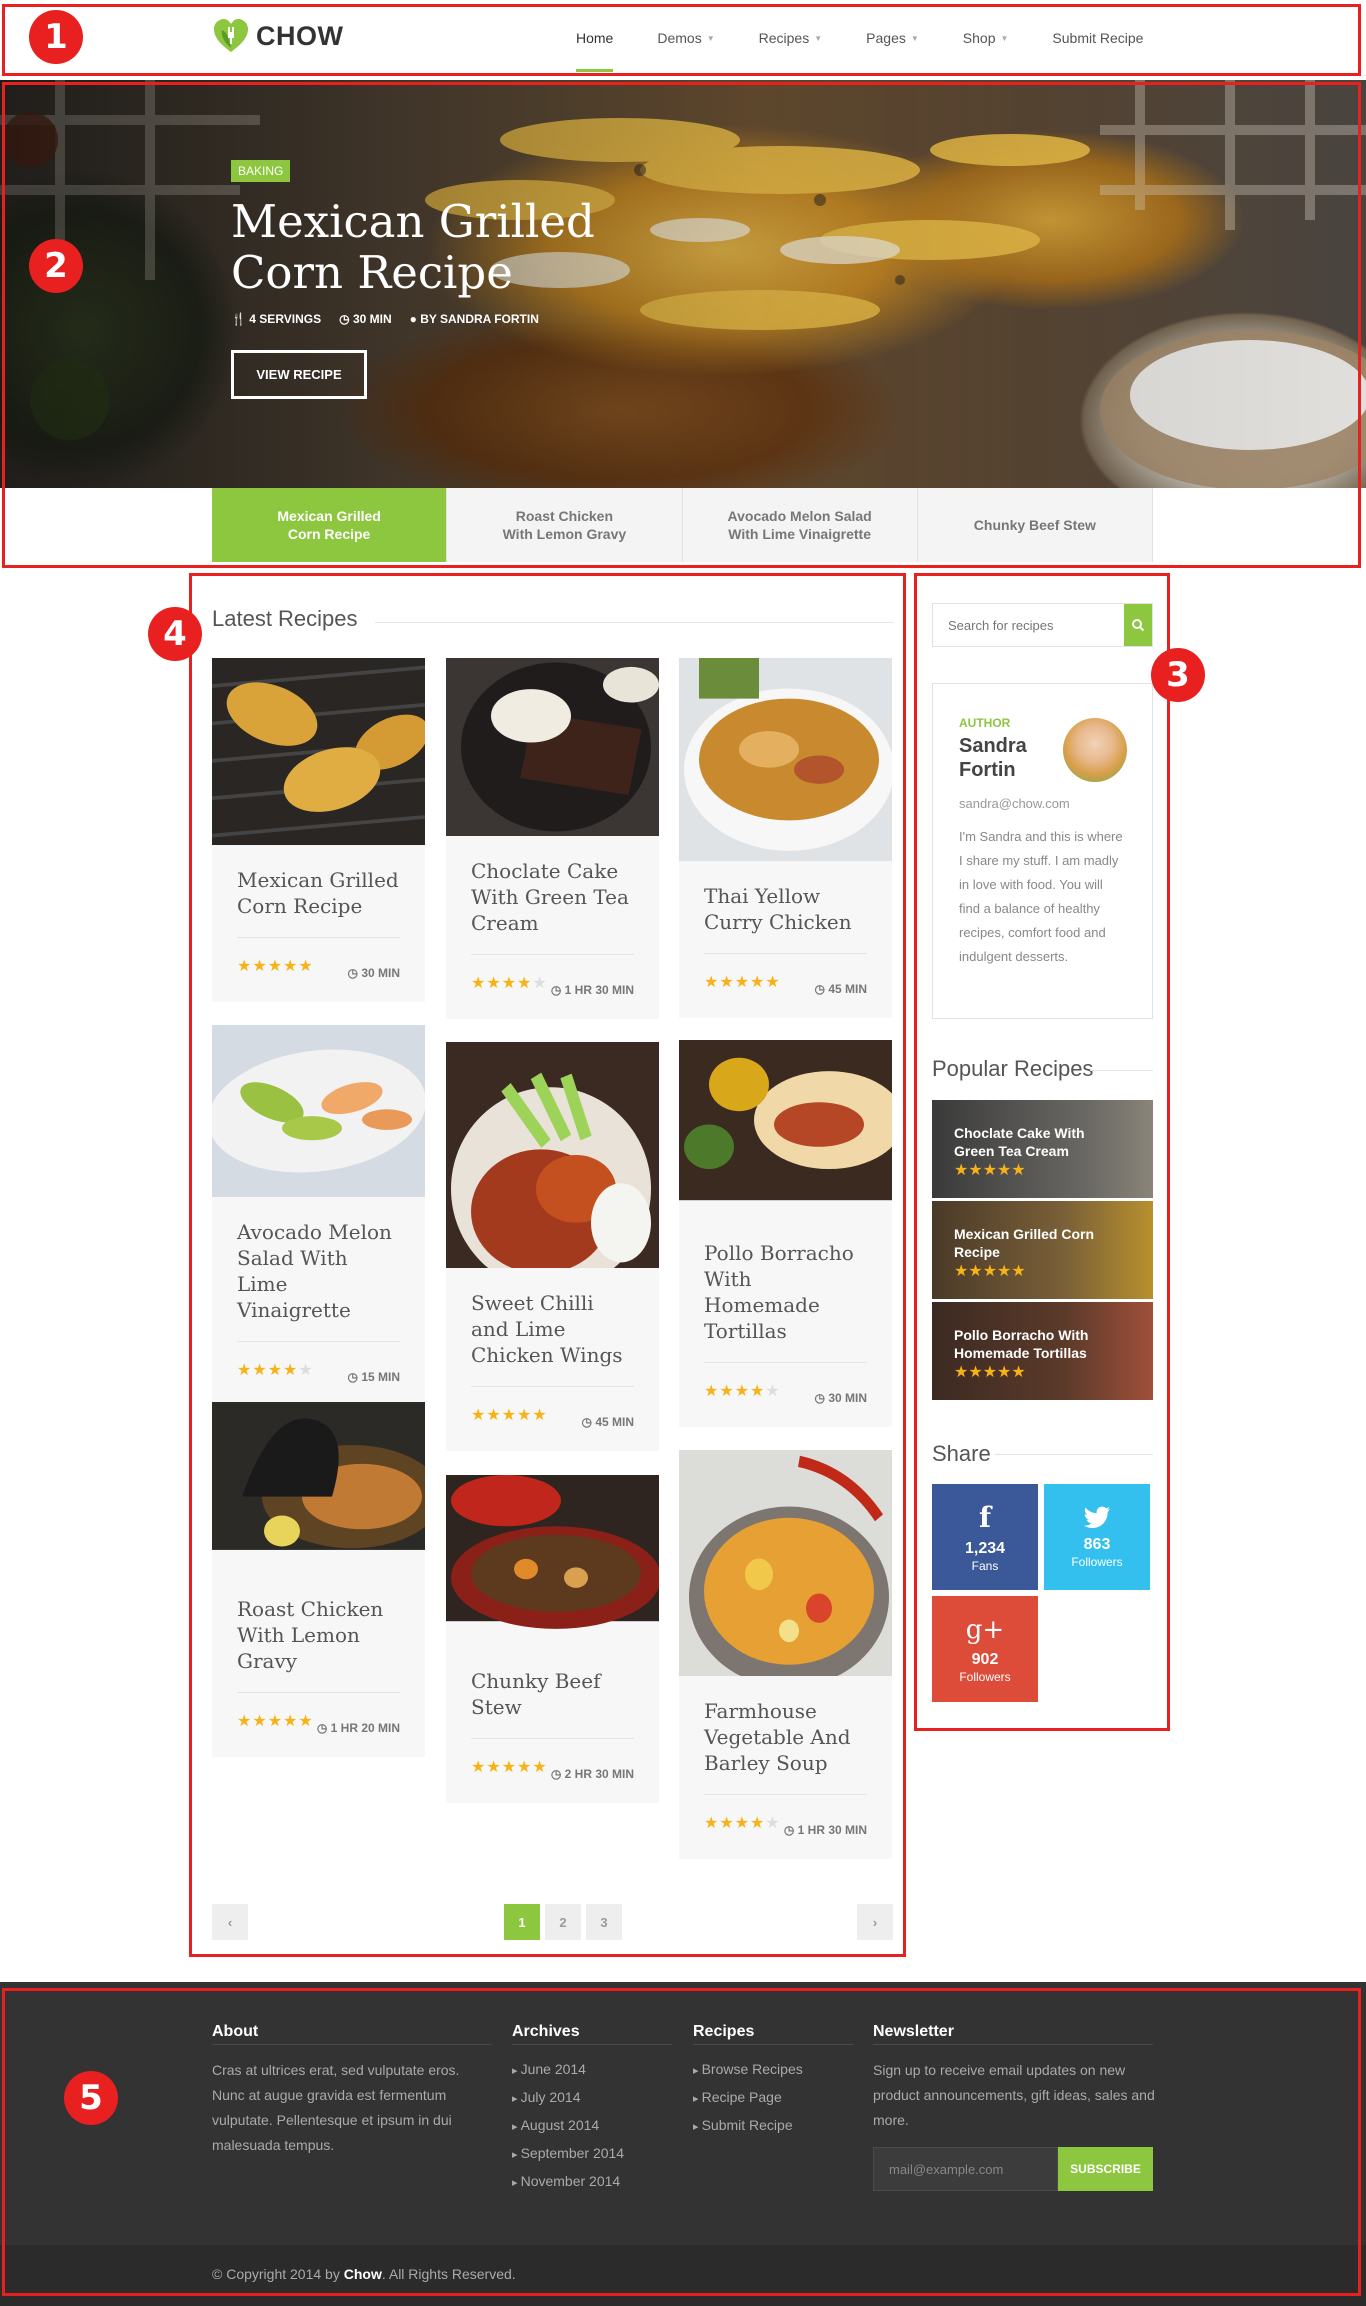 Image resolution: width=1366 pixels, height=2306 pixels. I want to click on slider-tab: Mexican Grilled Corn Recipe, so click(330, 525).